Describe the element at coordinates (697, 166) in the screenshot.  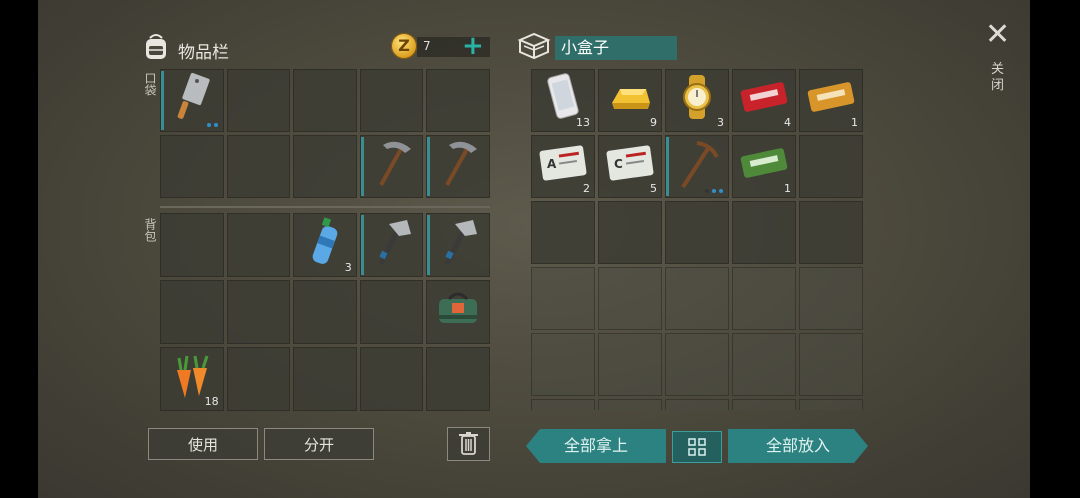
I see `slot-wood-pickaxe` at that location.